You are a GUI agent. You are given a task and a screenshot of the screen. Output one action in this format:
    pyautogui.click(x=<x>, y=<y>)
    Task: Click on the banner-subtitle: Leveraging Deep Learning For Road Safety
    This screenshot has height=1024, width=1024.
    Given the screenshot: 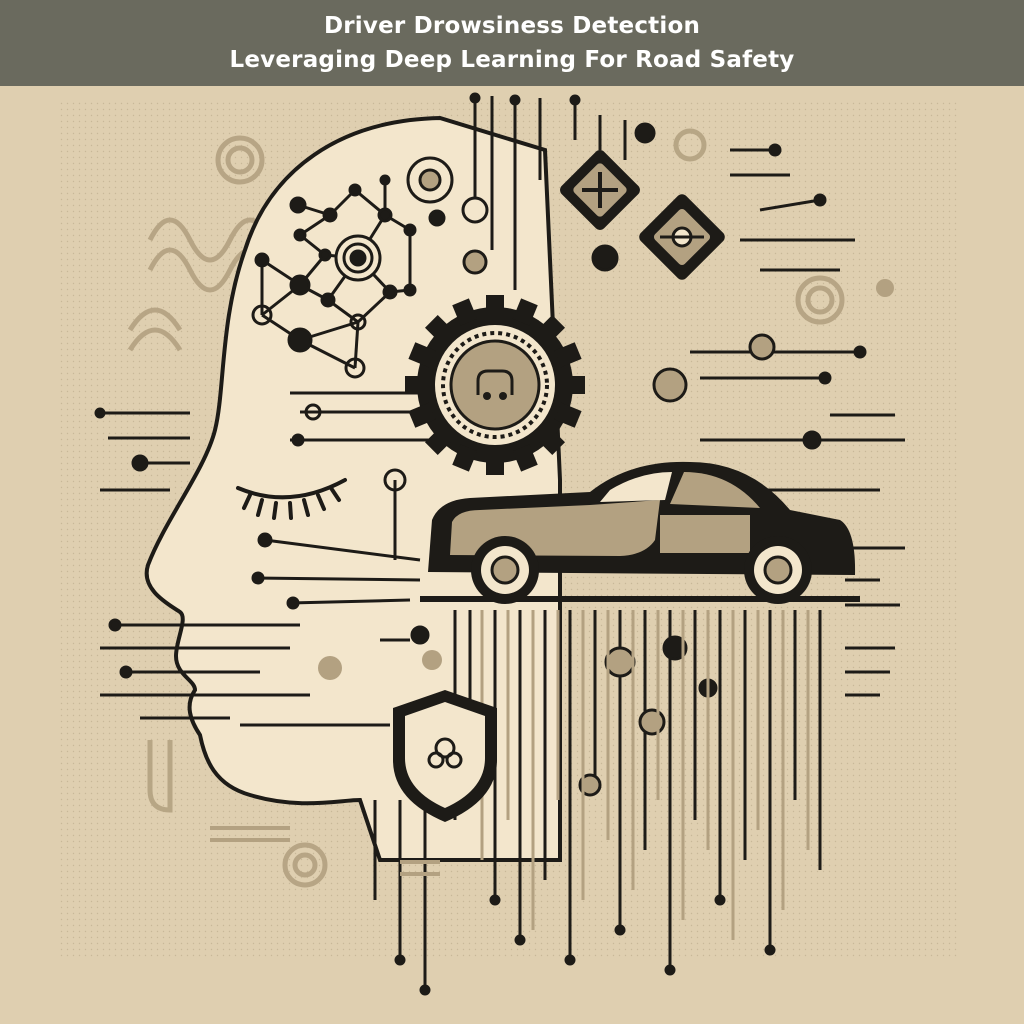 What is the action you would take?
    pyautogui.click(x=512, y=60)
    